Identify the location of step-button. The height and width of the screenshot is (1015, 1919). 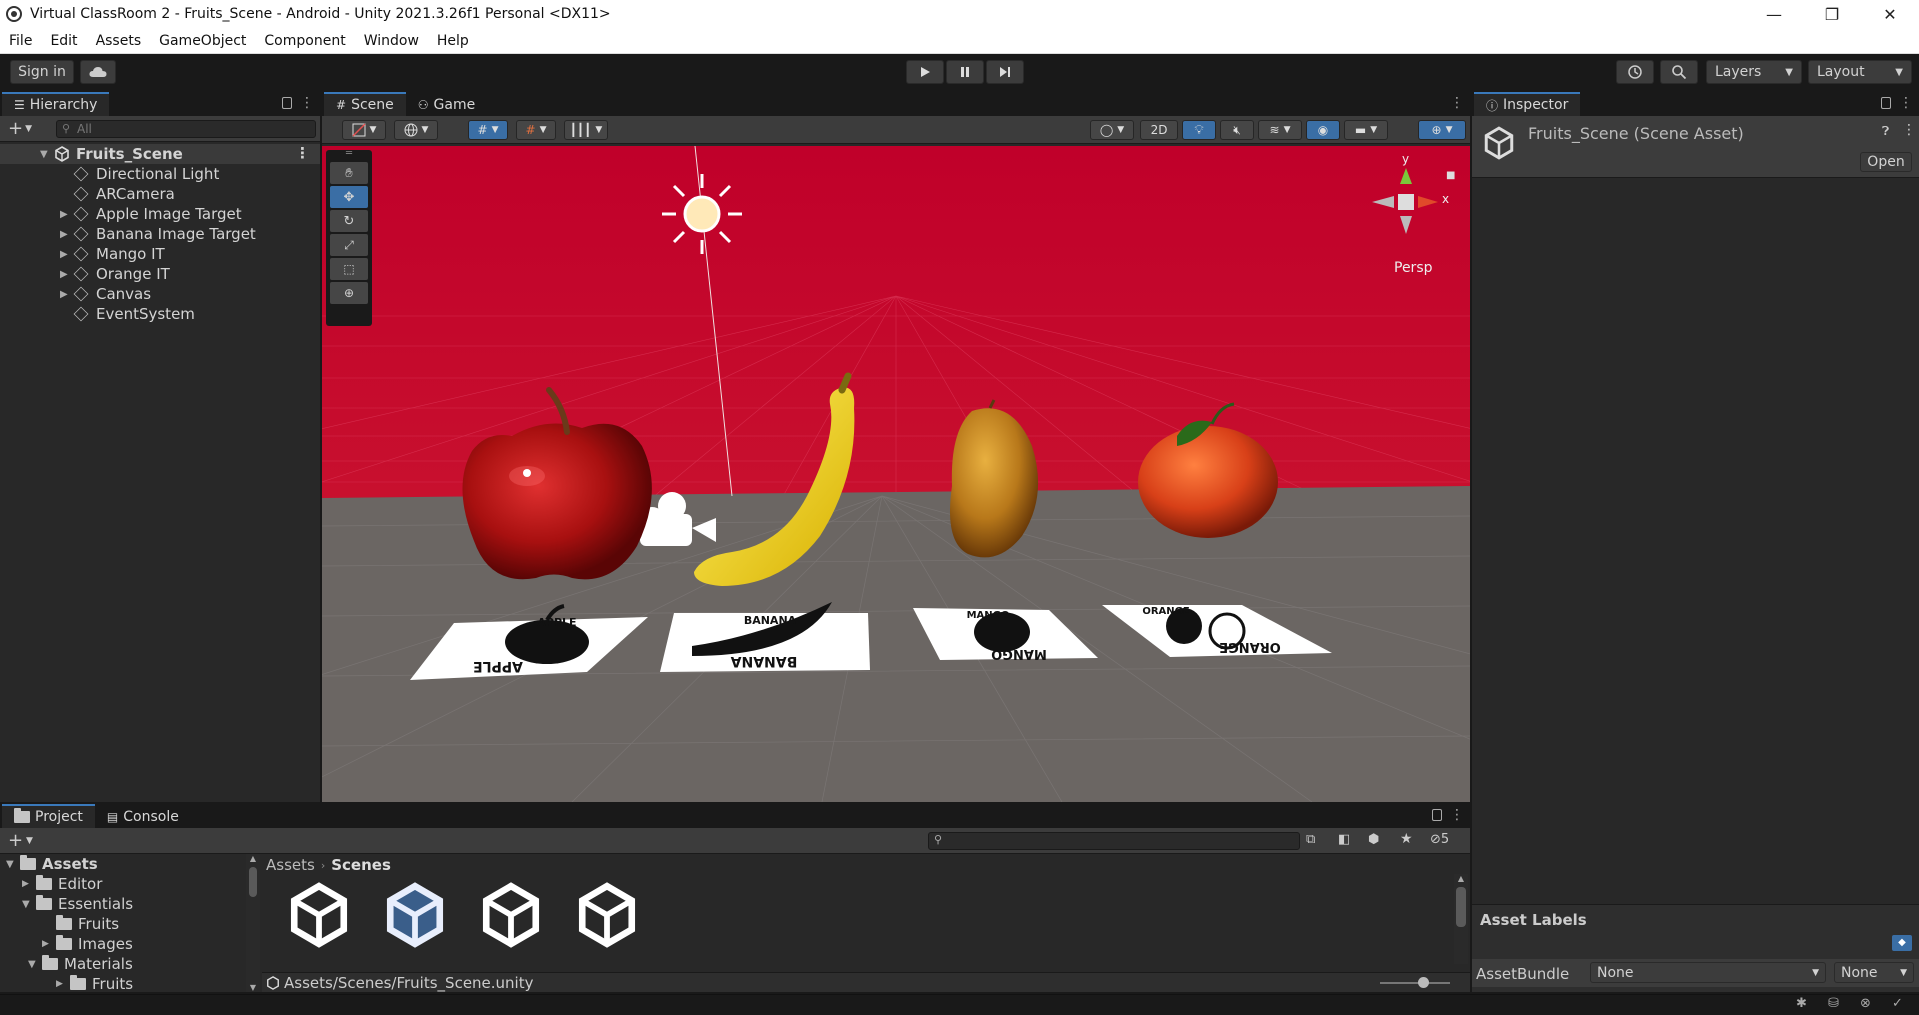
(1005, 72).